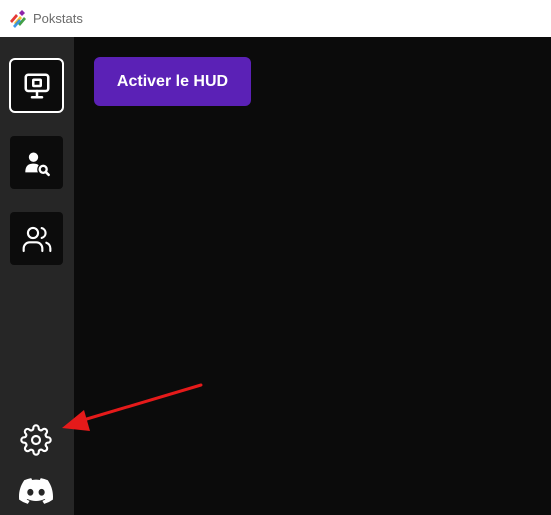 The image size is (551, 515). What do you see at coordinates (275, 18) in the screenshot?
I see `title-bar: Pokstats` at bounding box center [275, 18].